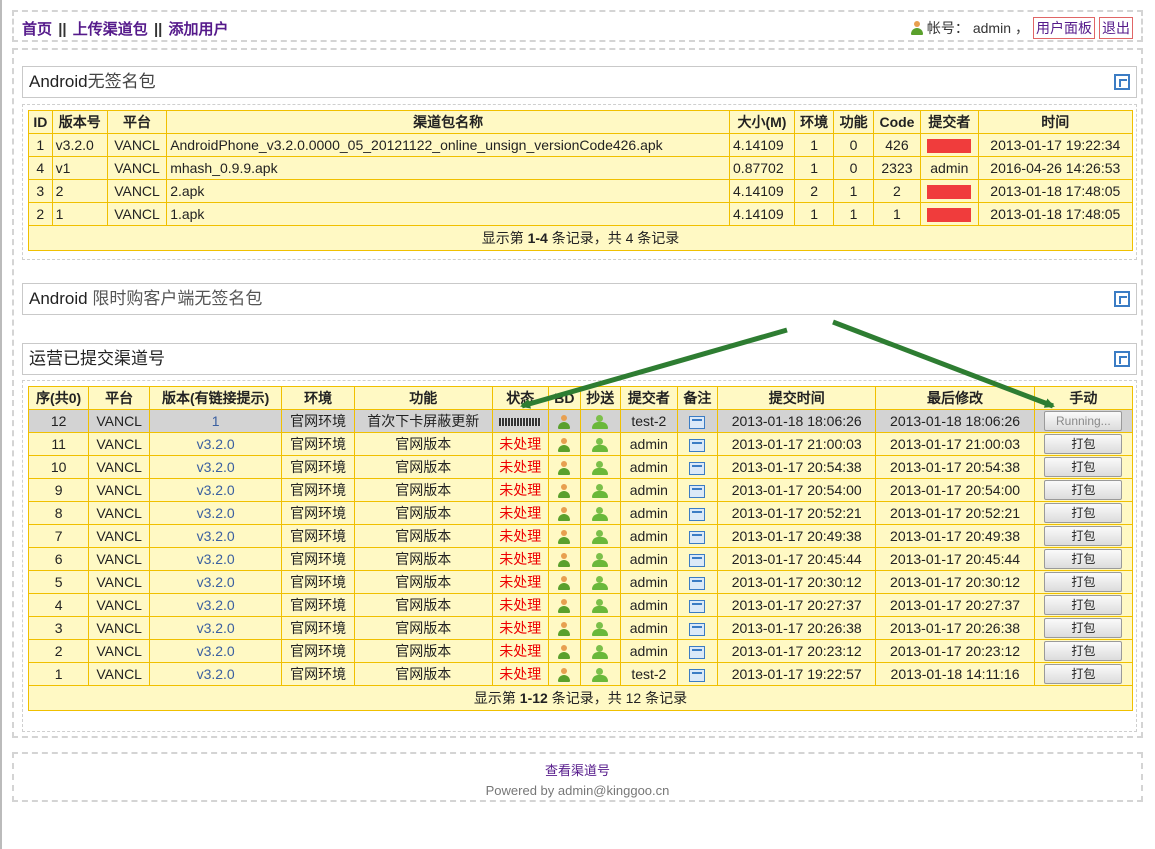 This screenshot has width=1155, height=849. What do you see at coordinates (1116, 28) in the screenshot?
I see `logout-link: 退出` at bounding box center [1116, 28].